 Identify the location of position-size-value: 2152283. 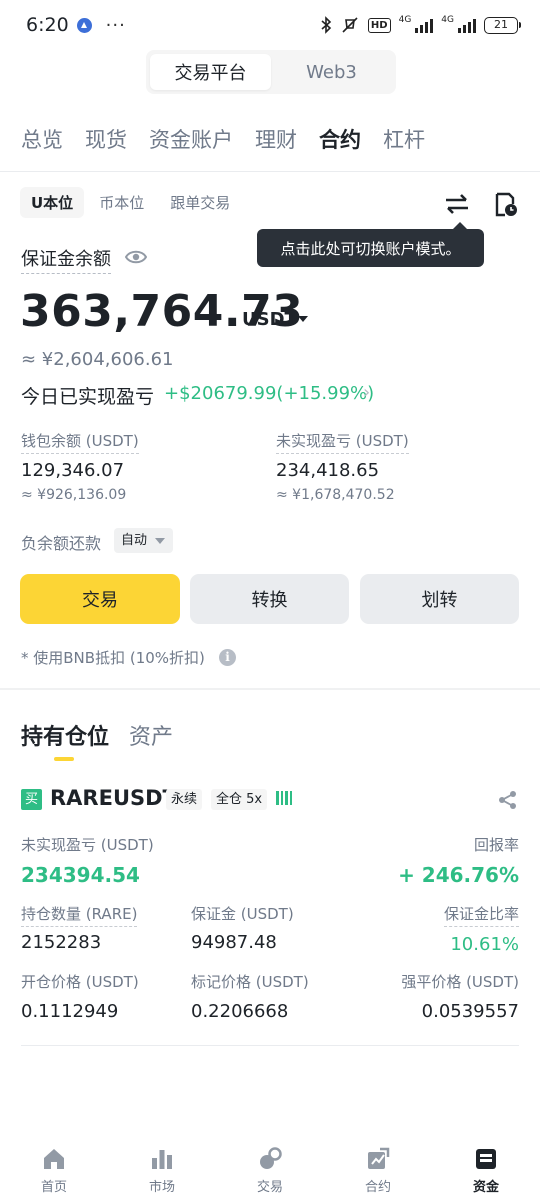
(61, 942).